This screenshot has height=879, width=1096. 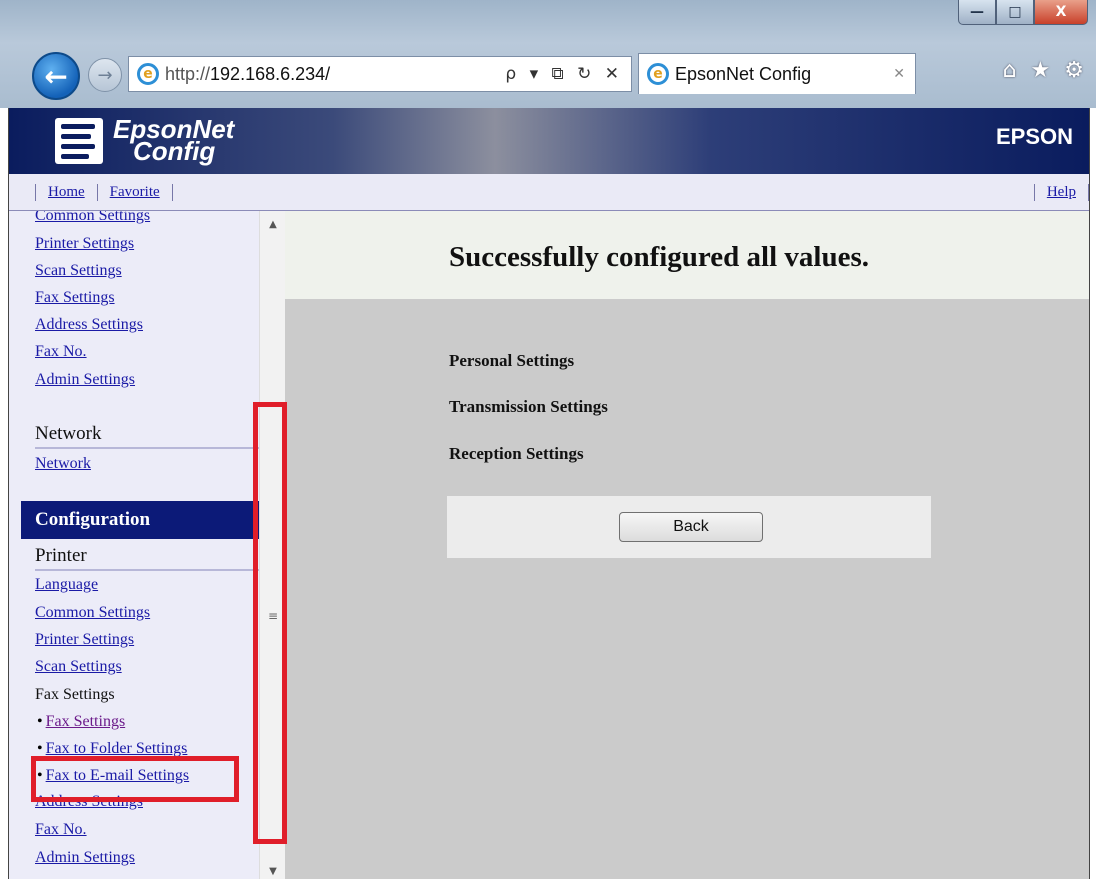 What do you see at coordinates (66, 585) in the screenshot?
I see `sidebar-link-language: Language` at bounding box center [66, 585].